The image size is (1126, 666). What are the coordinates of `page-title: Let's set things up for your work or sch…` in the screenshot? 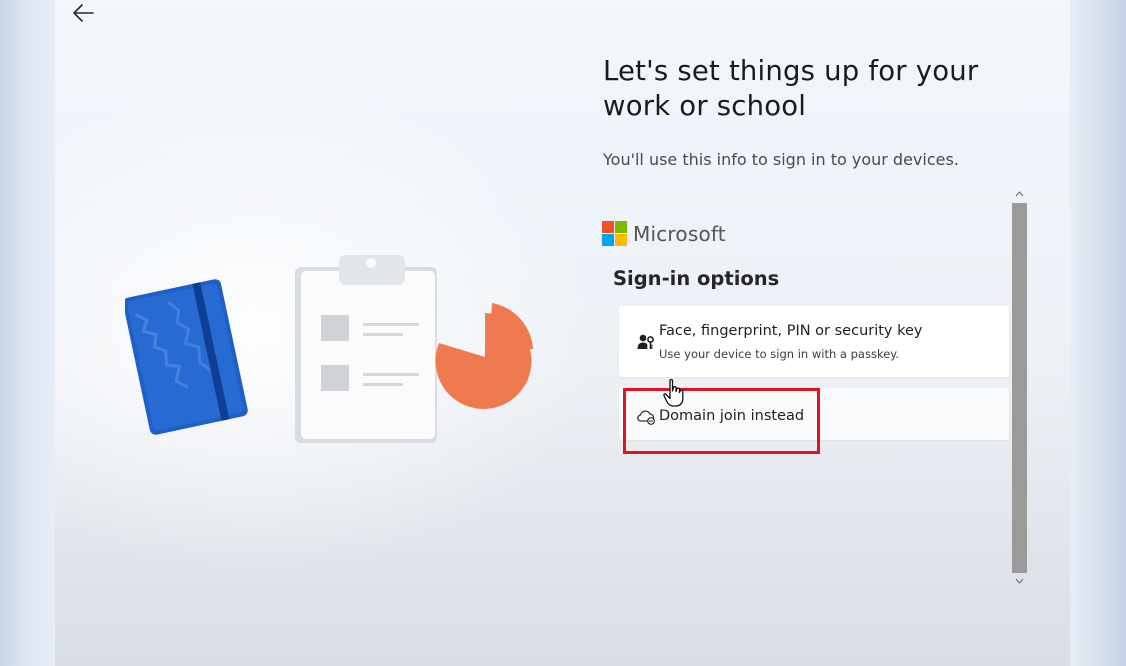 It's located at (791, 88).